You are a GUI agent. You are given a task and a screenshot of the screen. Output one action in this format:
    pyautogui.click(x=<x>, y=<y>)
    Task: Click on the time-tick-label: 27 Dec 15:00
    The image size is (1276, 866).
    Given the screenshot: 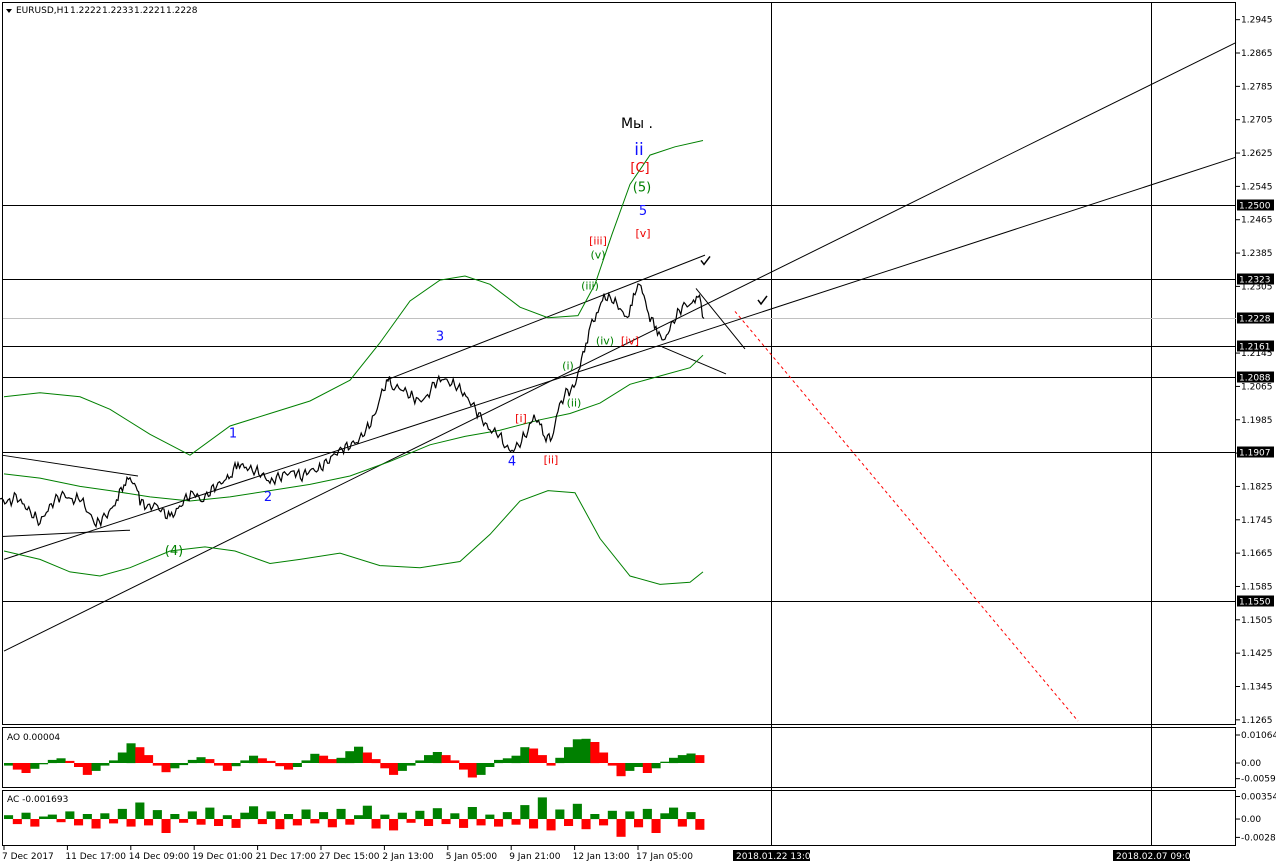 What is the action you would take?
    pyautogui.click(x=349, y=857)
    